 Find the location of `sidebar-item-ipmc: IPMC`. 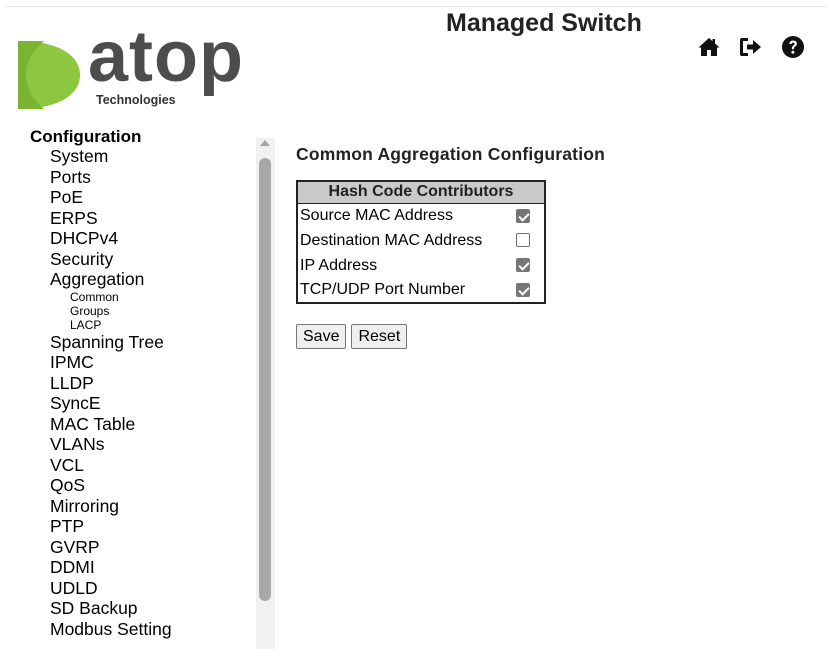

sidebar-item-ipmc: IPMC is located at coordinates (145, 362).